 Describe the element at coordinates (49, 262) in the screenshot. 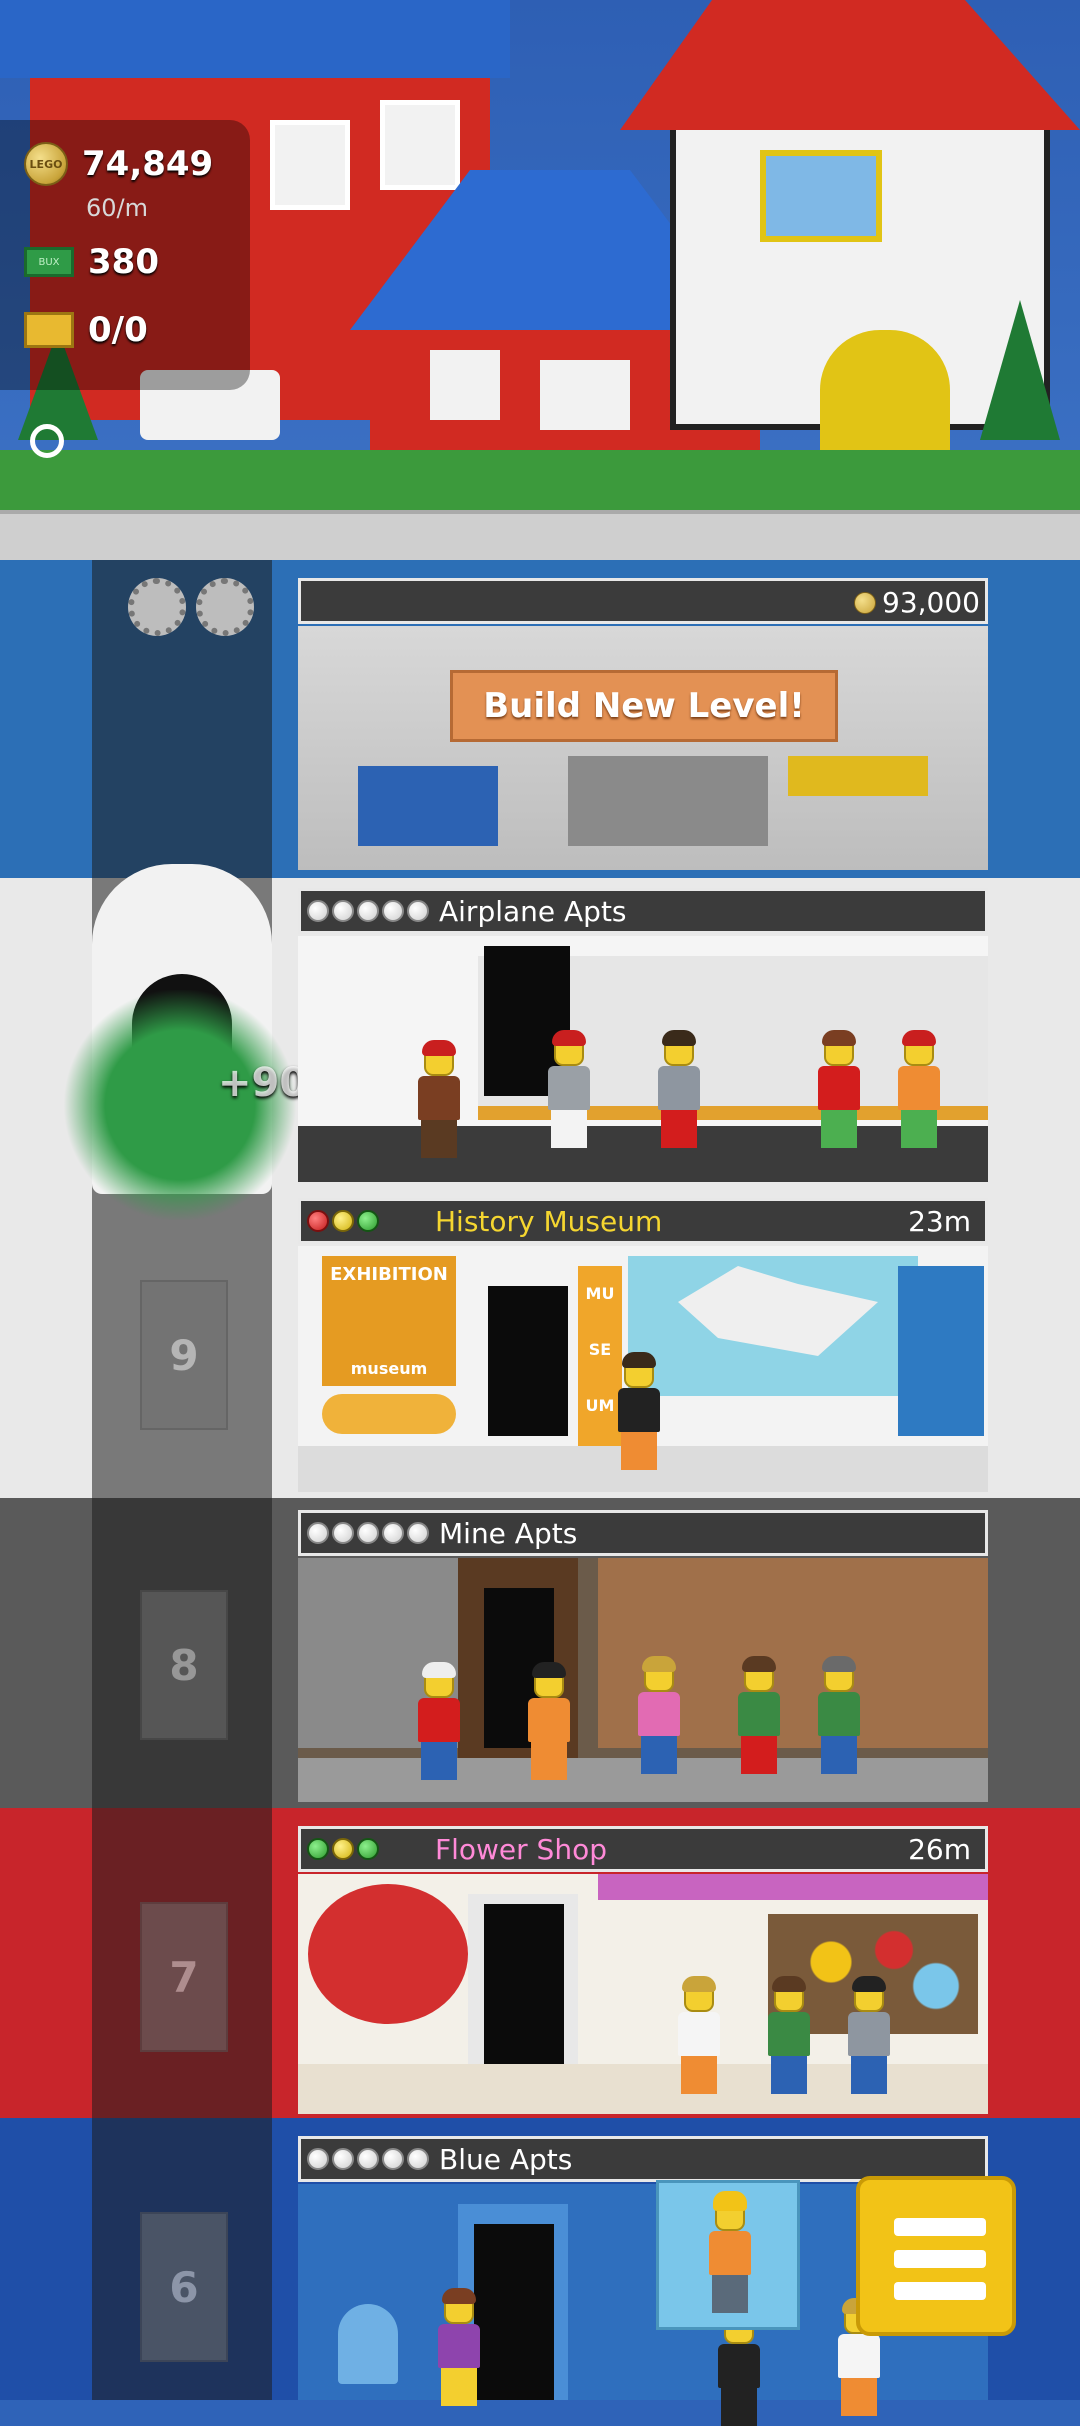

I see `bux-icon: BUX` at that location.